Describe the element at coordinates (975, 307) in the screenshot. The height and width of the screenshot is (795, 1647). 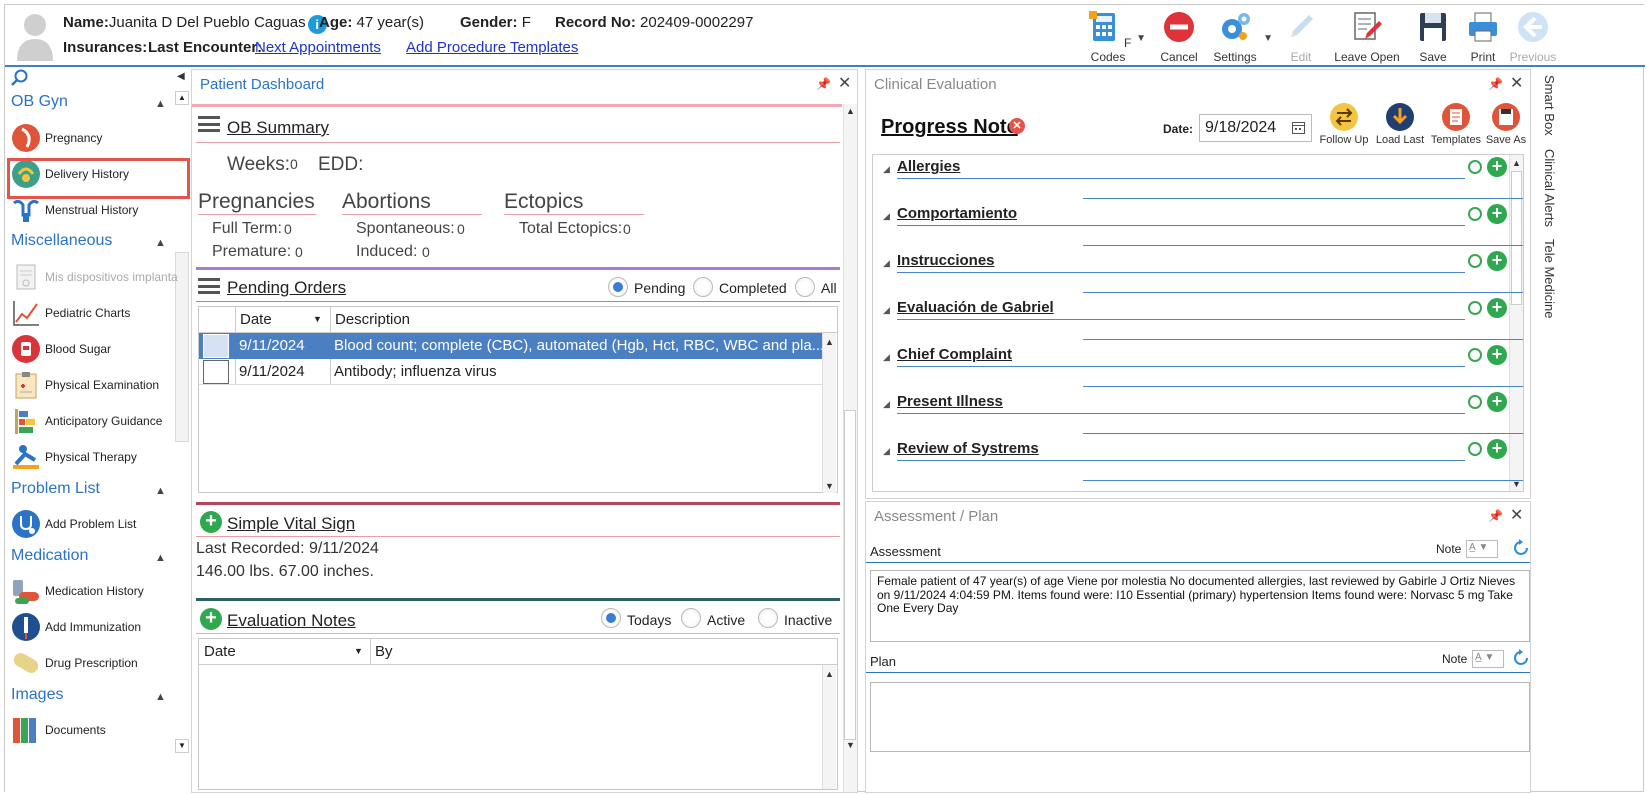
I see `section-title: Evaluación de Gabriel` at that location.